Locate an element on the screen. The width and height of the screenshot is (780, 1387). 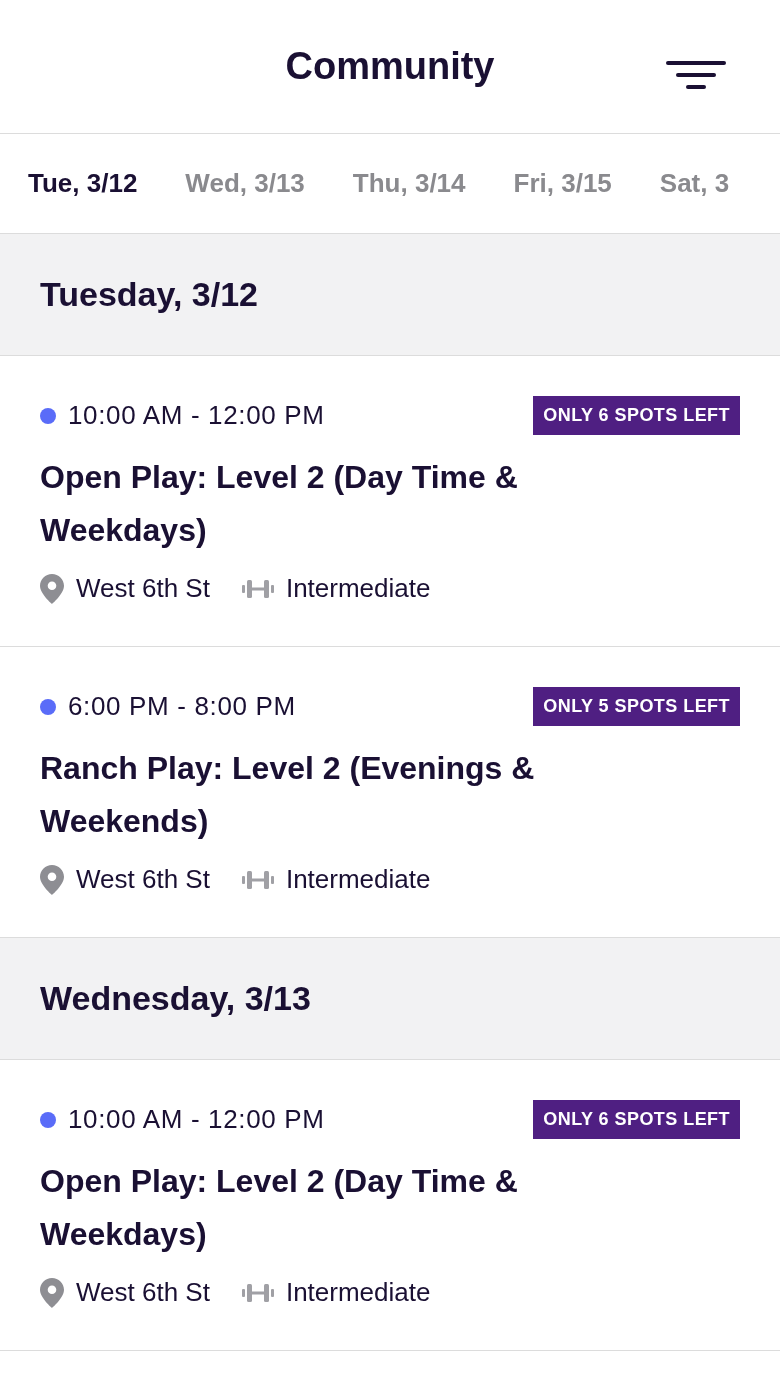
day-header: Tuesday, 3/12 is located at coordinates (390, 295).